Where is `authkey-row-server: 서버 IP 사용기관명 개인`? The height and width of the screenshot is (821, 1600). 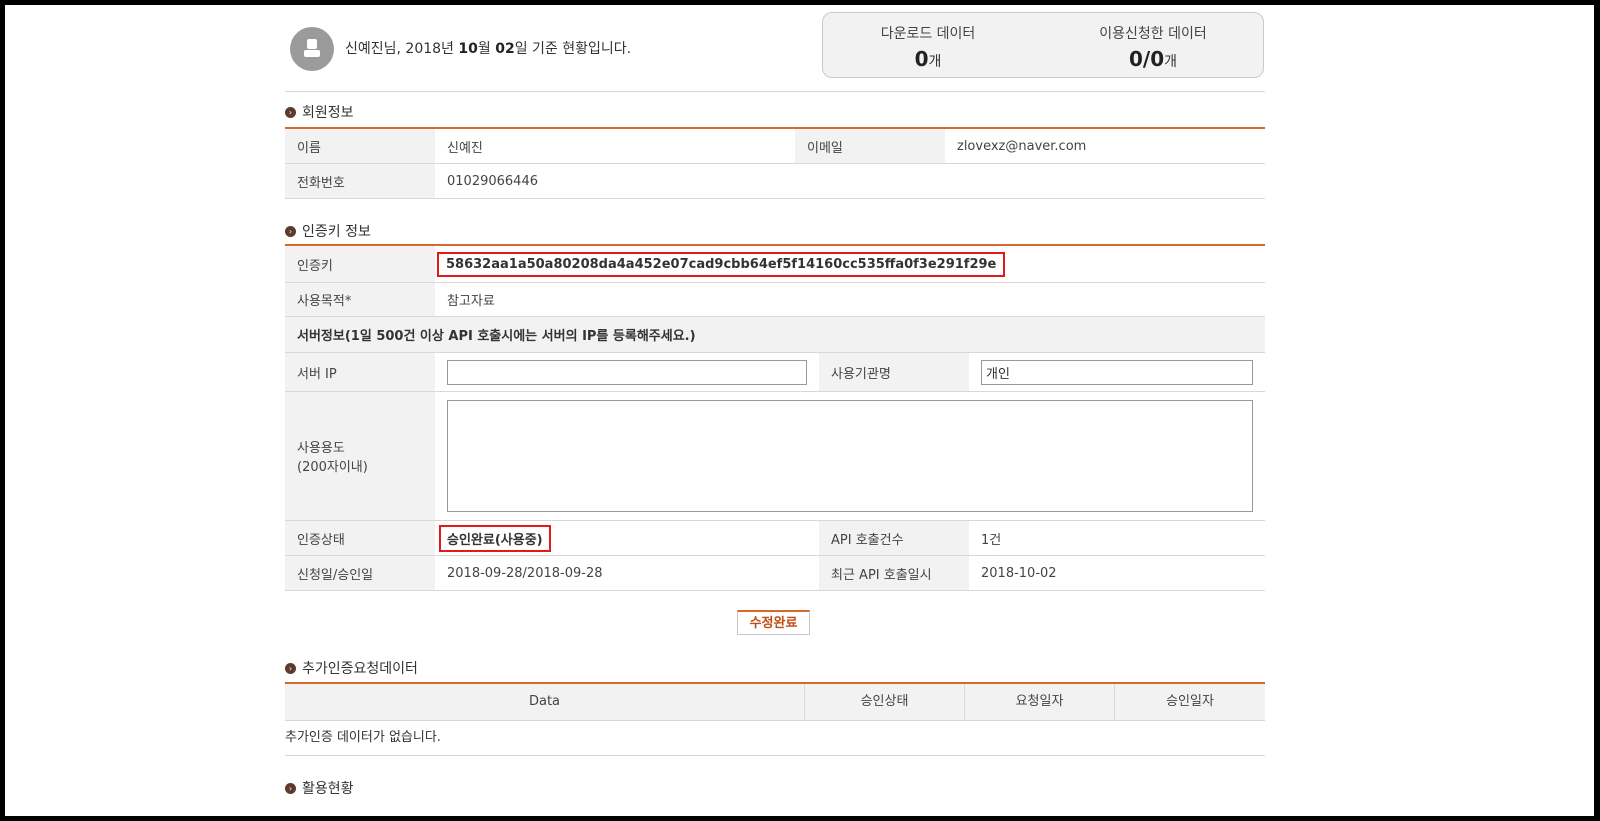
authkey-row-server: 서버 IP 사용기관명 개인 is located at coordinates (775, 372).